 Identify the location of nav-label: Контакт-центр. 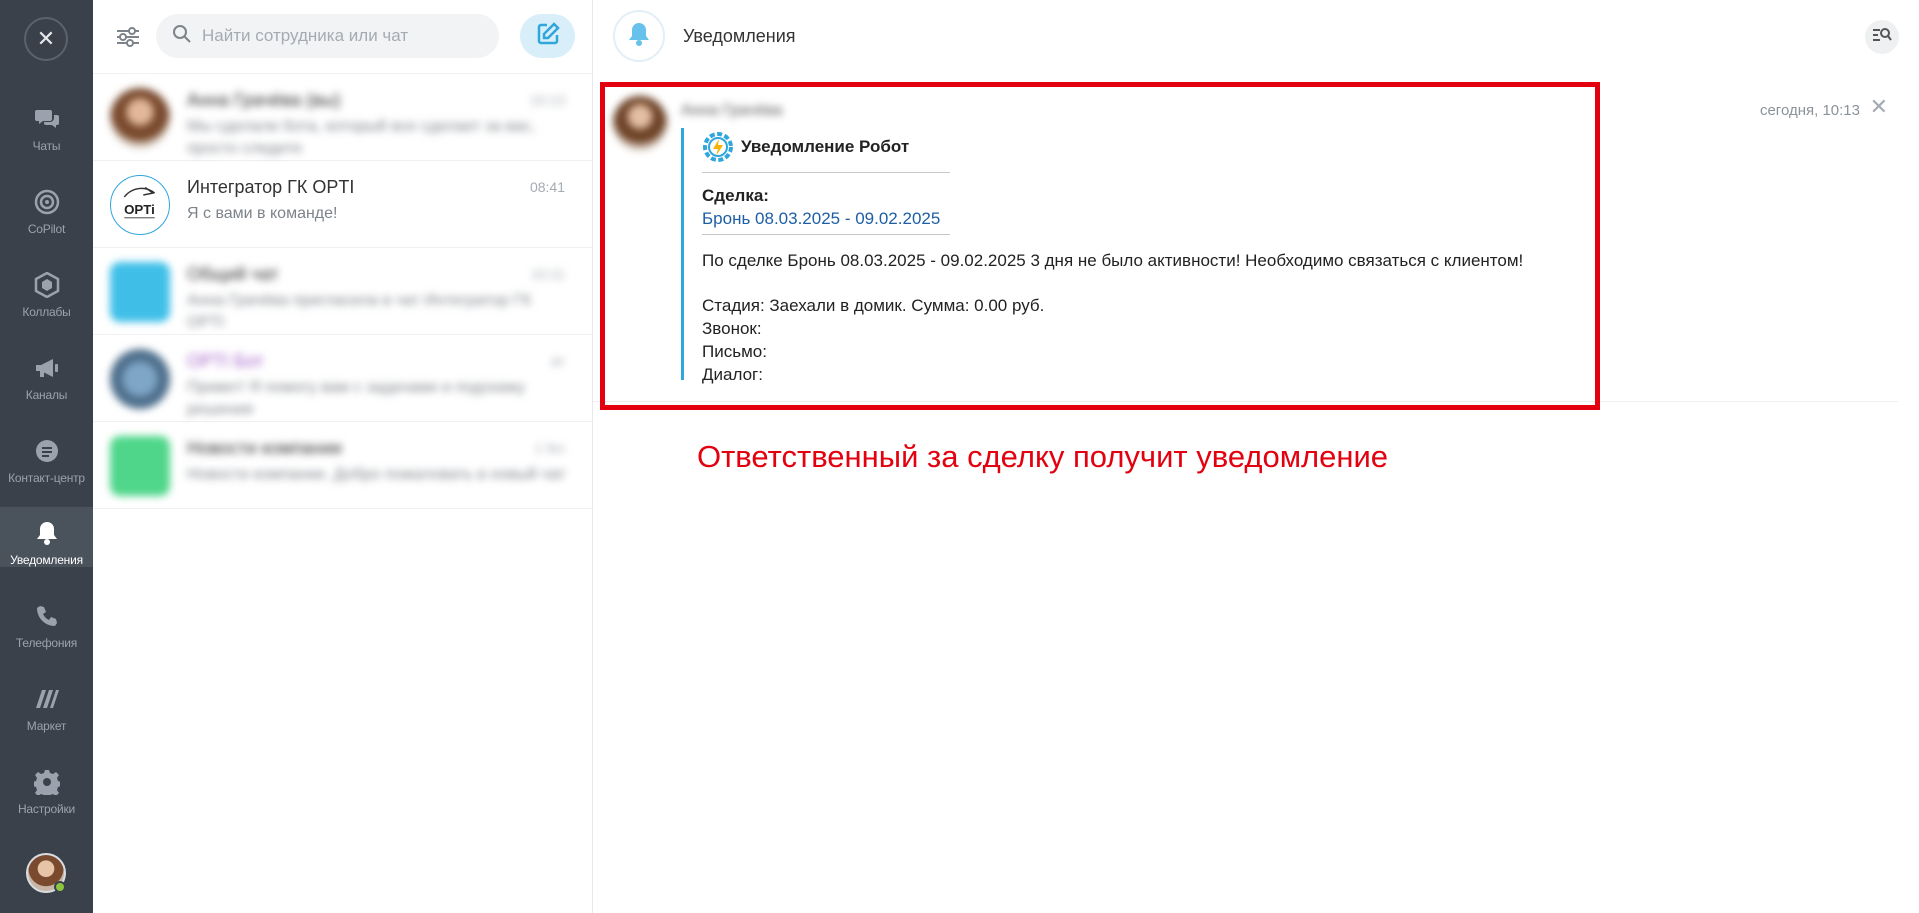
(46, 478).